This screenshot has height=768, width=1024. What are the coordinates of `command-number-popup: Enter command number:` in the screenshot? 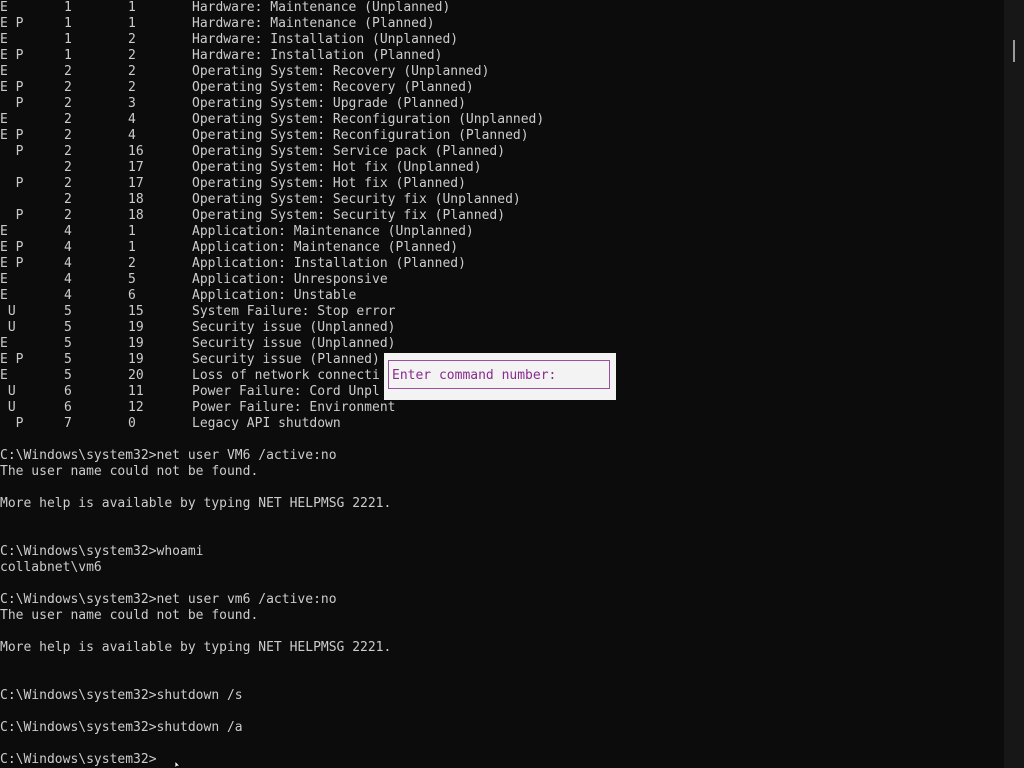 It's located at (500, 376).